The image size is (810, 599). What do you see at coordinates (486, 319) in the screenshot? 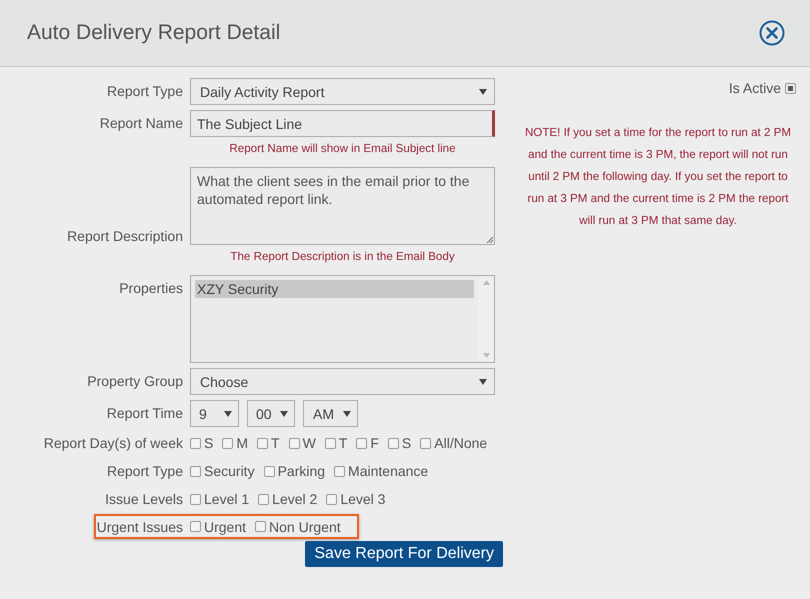
I see `scrollbar` at bounding box center [486, 319].